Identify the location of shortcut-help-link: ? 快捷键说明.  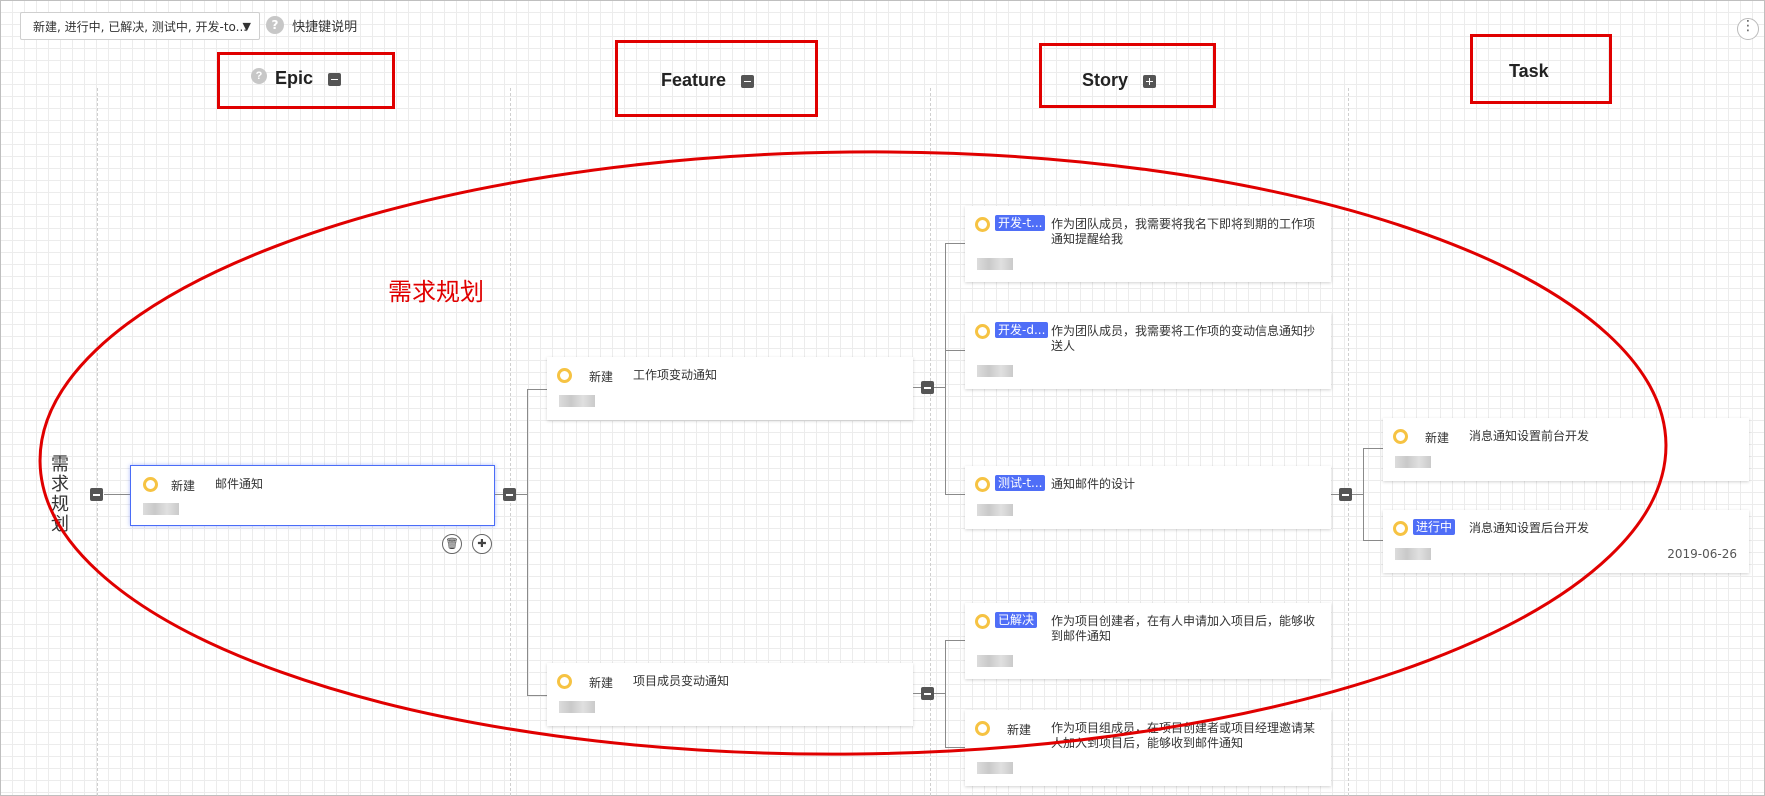
(311, 25).